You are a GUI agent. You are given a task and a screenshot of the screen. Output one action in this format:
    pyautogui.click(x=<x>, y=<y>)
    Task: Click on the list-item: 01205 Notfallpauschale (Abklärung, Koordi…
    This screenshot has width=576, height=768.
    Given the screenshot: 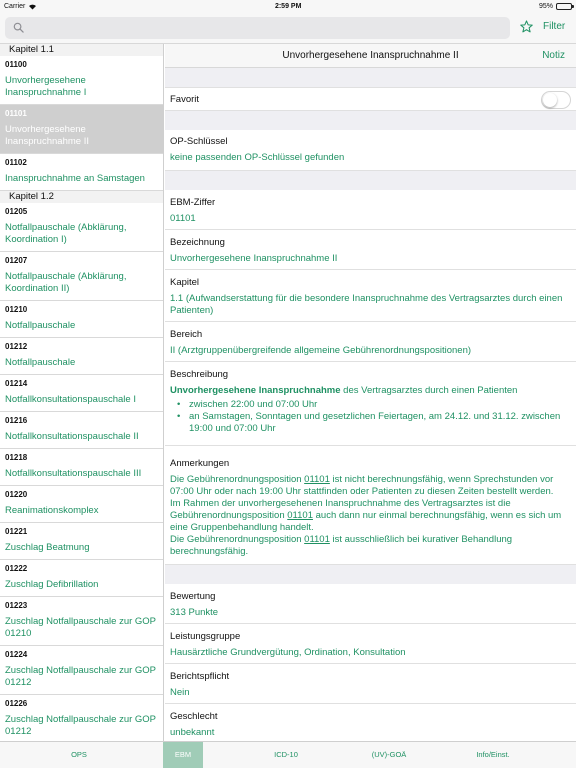 What is the action you would take?
    pyautogui.click(x=81, y=227)
    